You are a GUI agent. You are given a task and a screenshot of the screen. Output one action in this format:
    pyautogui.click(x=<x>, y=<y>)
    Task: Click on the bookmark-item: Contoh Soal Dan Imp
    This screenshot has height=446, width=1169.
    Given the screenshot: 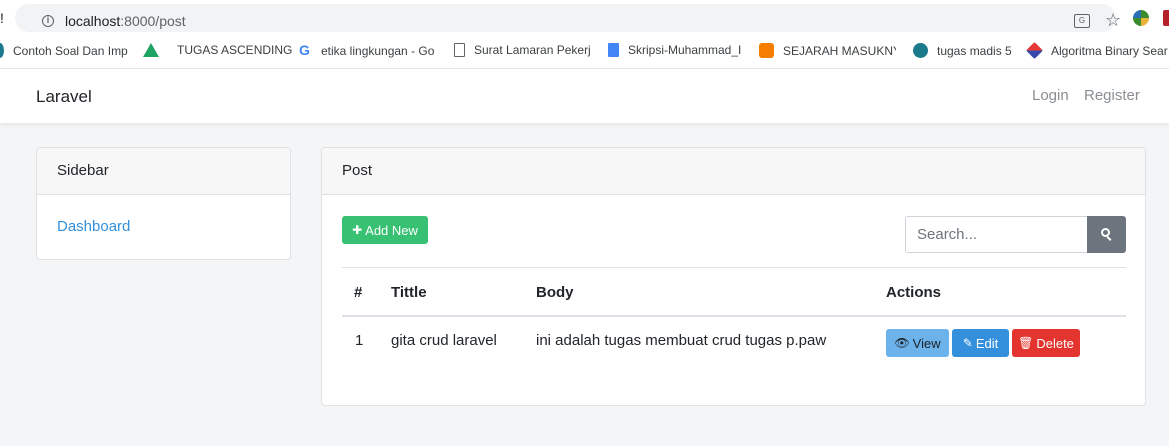 What is the action you would take?
    pyautogui.click(x=64, y=50)
    